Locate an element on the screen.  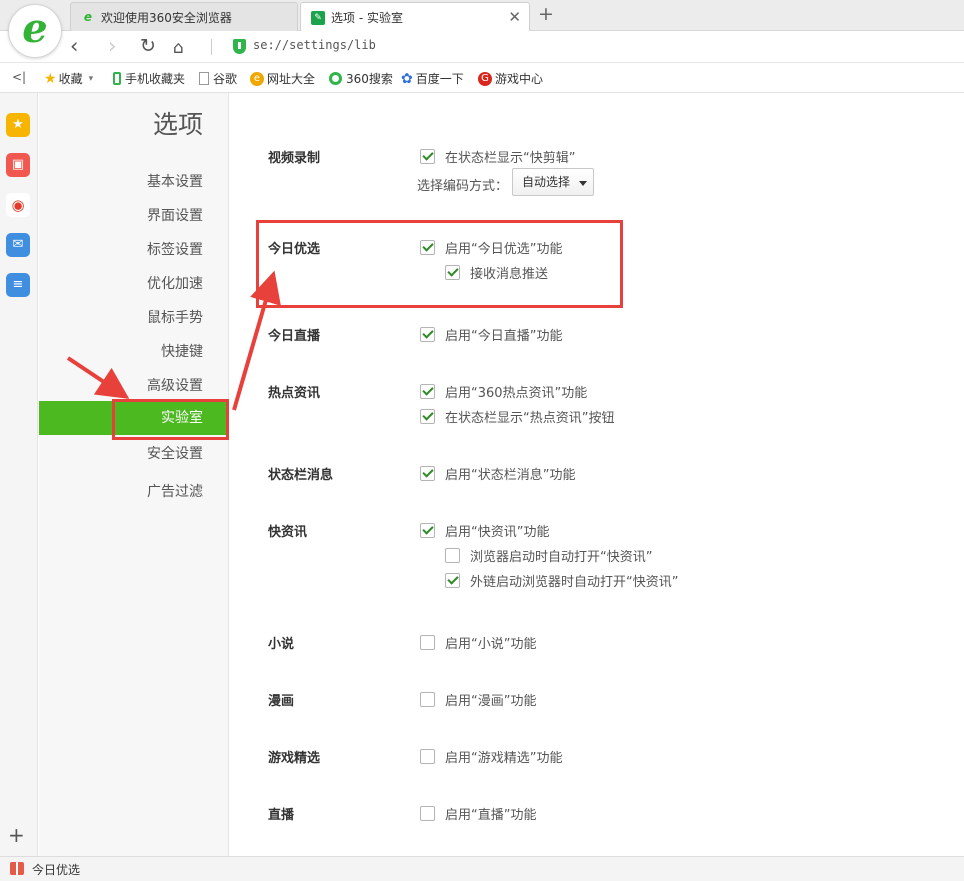
baidu-paw-icon: ✿ is located at coordinates (407, 78).